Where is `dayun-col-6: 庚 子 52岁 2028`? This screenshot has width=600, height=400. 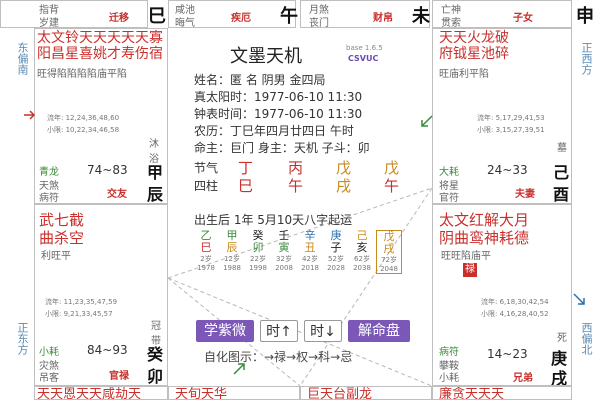
dayun-col-6: 庚 子 52岁 2028 is located at coordinates (336, 251).